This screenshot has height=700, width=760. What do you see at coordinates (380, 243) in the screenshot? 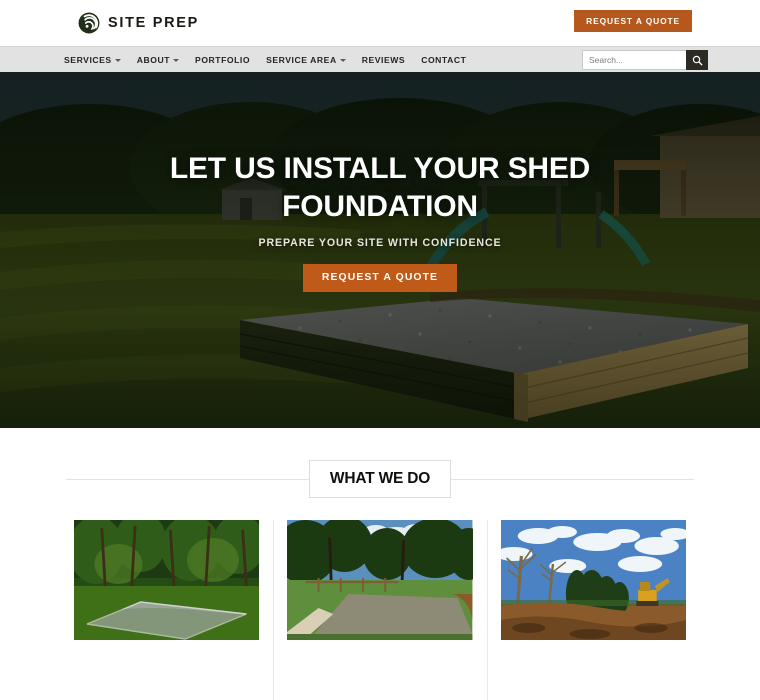
I see `hero-subtitle: PREPARE YOUR SITE WITH CONFIDENCE` at bounding box center [380, 243].